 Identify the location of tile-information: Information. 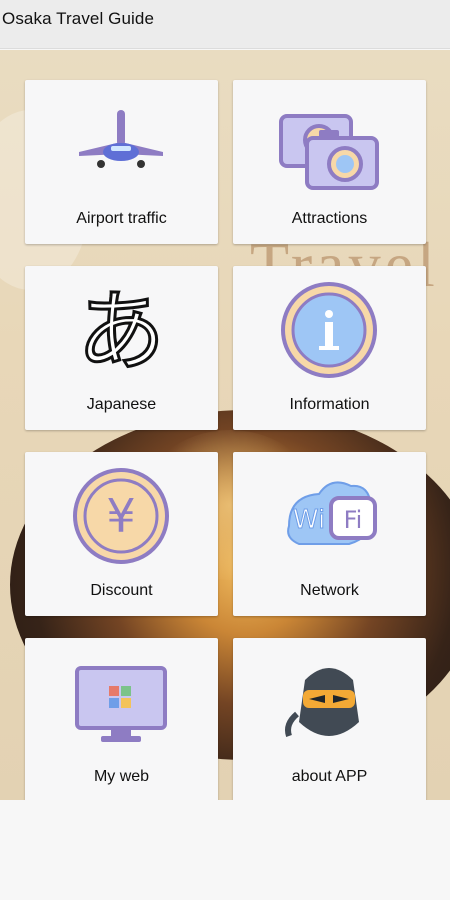
(329, 348).